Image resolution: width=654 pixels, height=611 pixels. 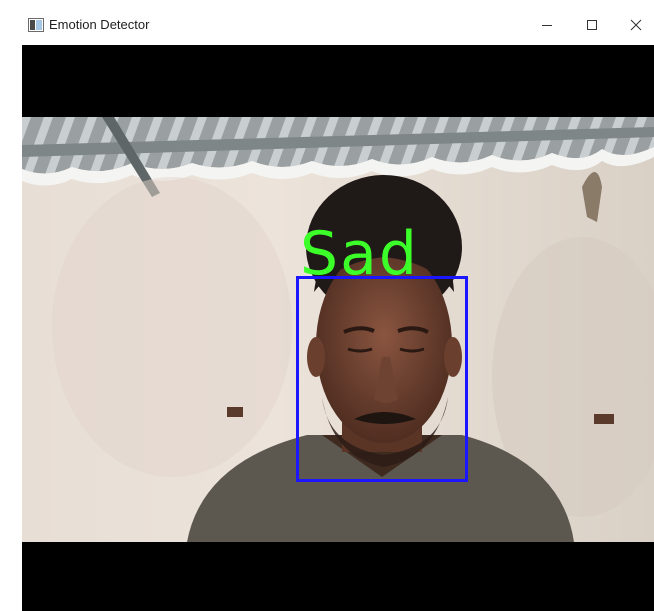 I want to click on title-bar: Emotion Detector, so click(x=327, y=22).